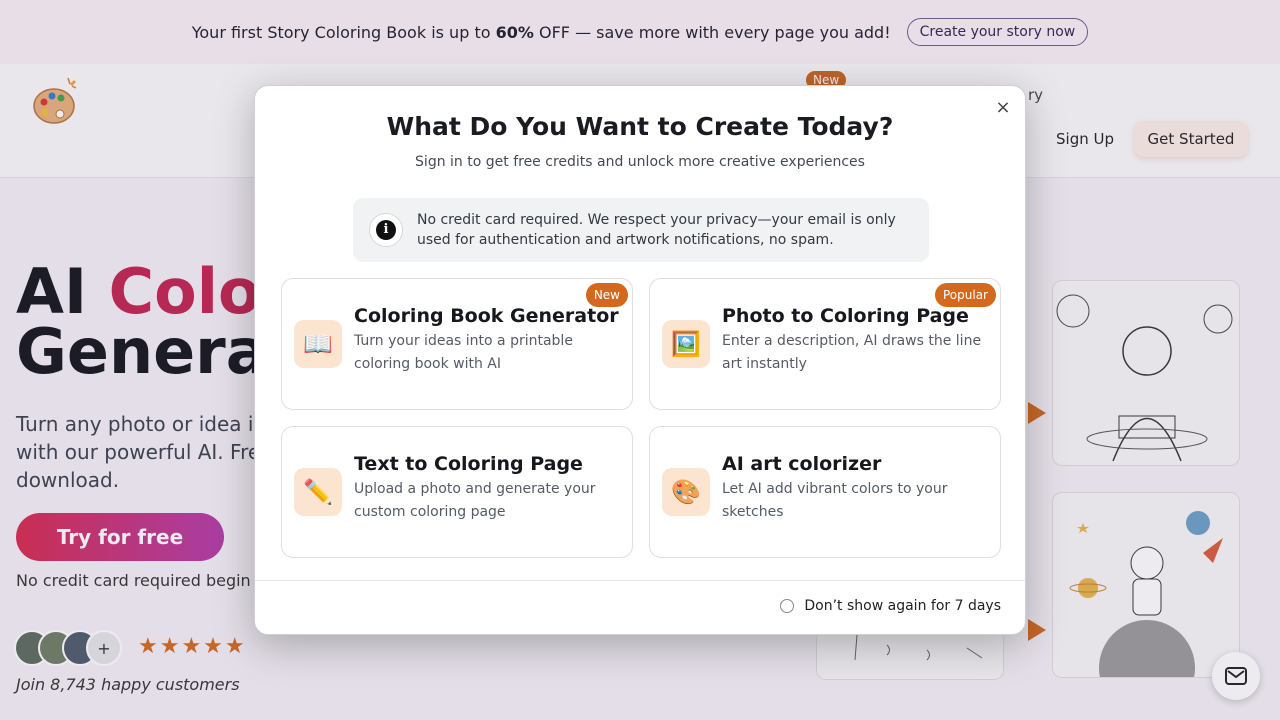 Image resolution: width=1280 pixels, height=720 pixels. I want to click on dont-show-checkbox, so click(787, 606).